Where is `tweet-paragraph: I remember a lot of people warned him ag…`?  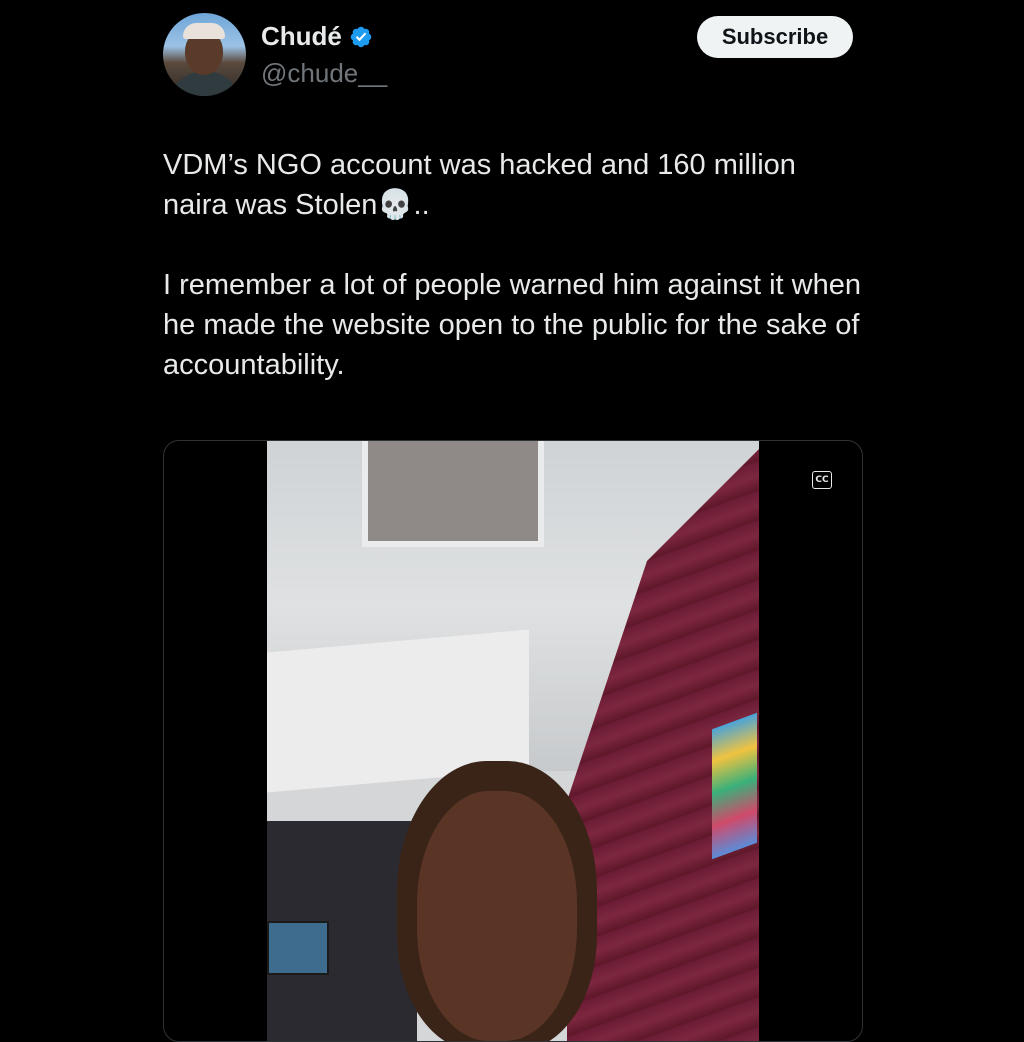
tweet-paragraph: I remember a lot of people warned him ag… is located at coordinates (512, 325).